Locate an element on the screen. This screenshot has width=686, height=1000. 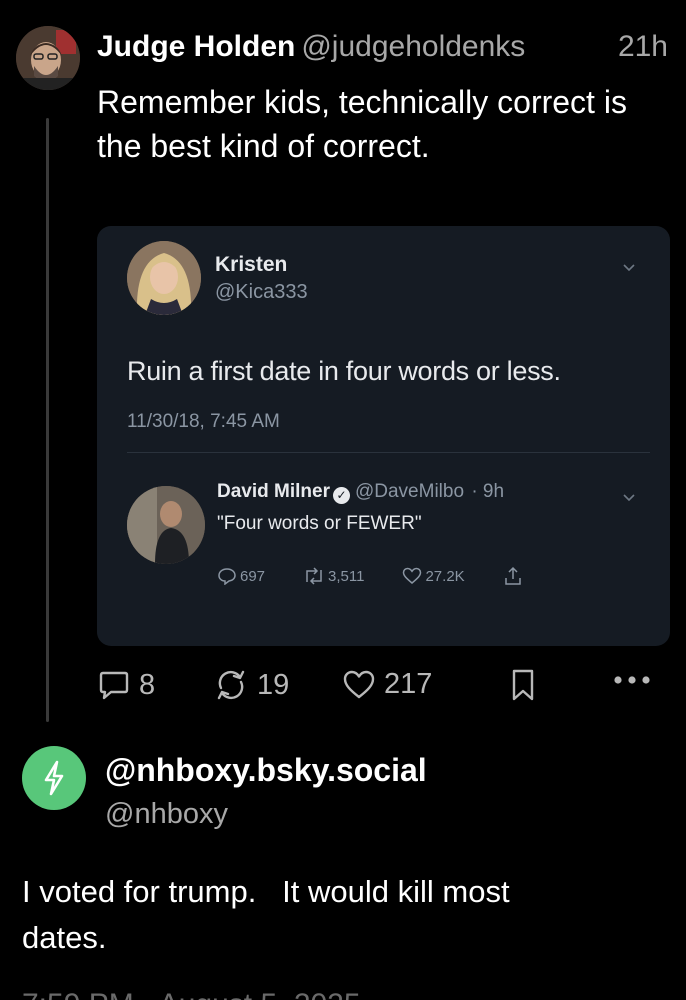
repost-count: 19 is located at coordinates (273, 684).